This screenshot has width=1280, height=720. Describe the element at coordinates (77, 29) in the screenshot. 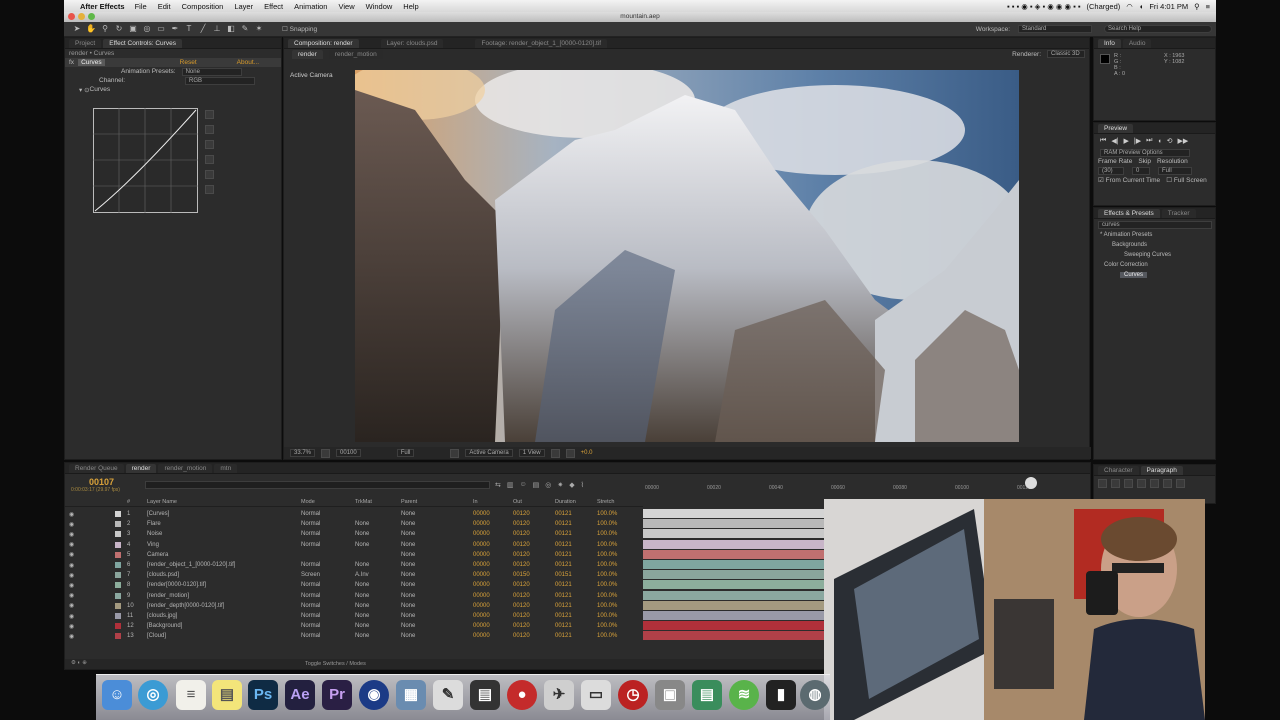

I see `selection-tool-icon: ➤` at that location.